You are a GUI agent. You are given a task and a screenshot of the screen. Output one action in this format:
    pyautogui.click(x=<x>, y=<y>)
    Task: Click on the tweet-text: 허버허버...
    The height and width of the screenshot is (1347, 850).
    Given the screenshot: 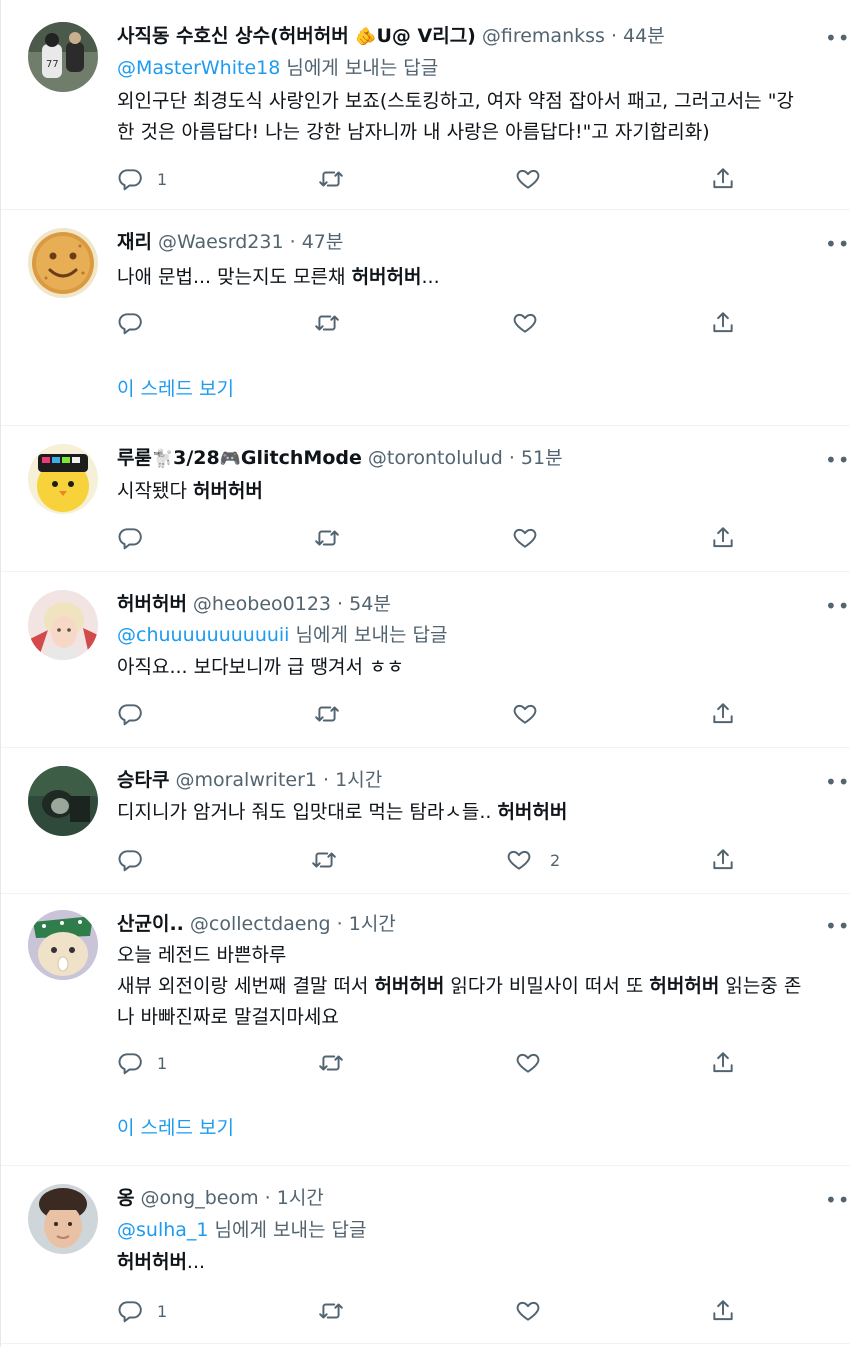 What is the action you would take?
    pyautogui.click(x=161, y=1262)
    